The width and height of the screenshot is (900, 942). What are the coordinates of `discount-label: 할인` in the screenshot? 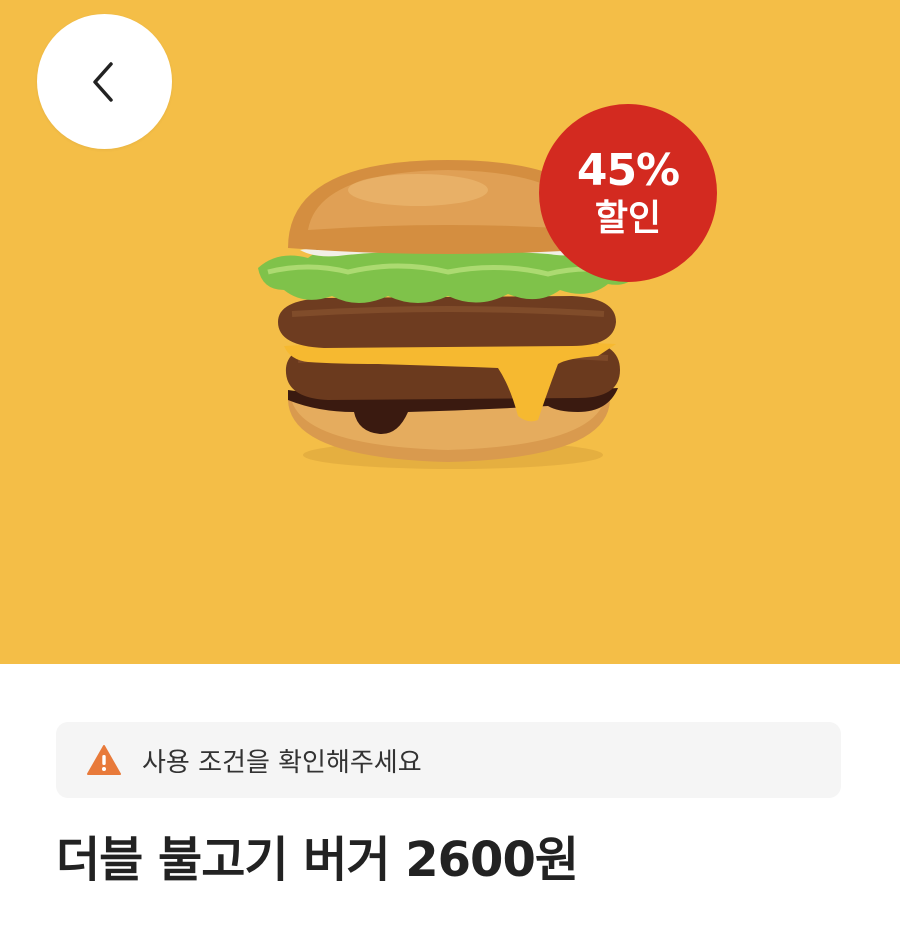 It's located at (628, 218).